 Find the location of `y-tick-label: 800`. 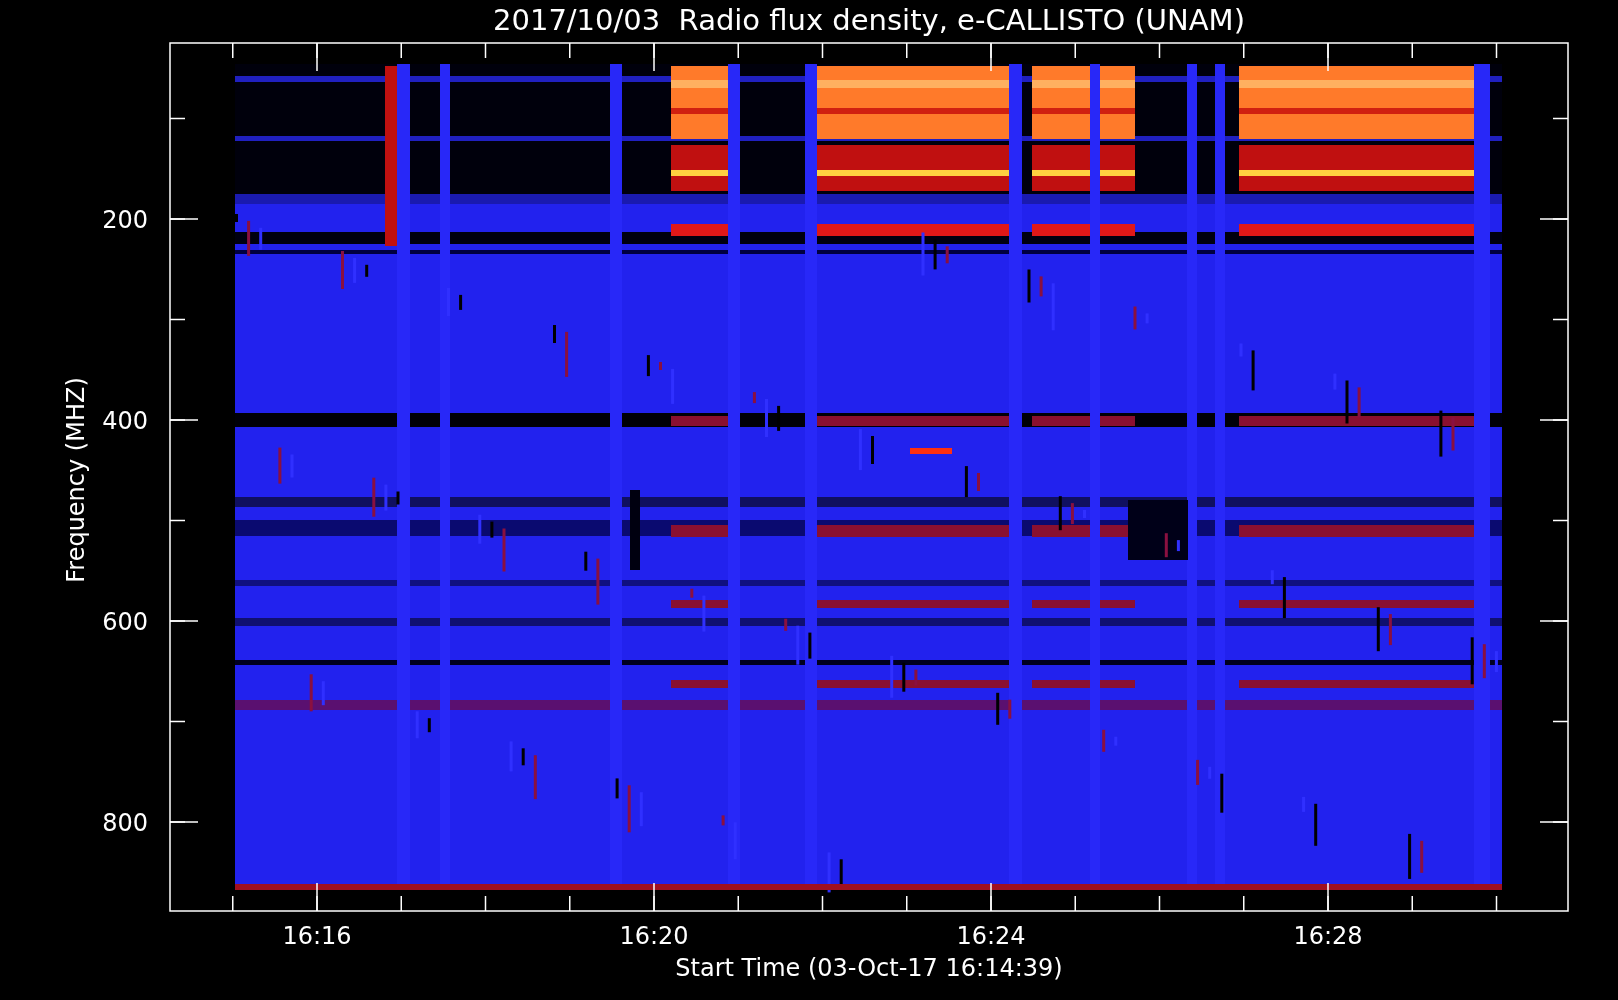

y-tick-label: 800 is located at coordinates (125, 823).